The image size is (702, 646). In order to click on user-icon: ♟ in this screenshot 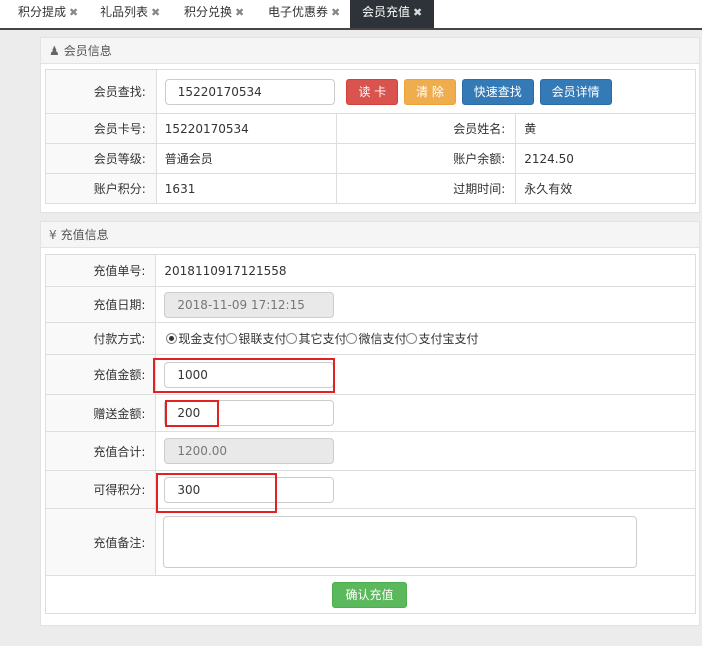, I will do `click(54, 51)`.